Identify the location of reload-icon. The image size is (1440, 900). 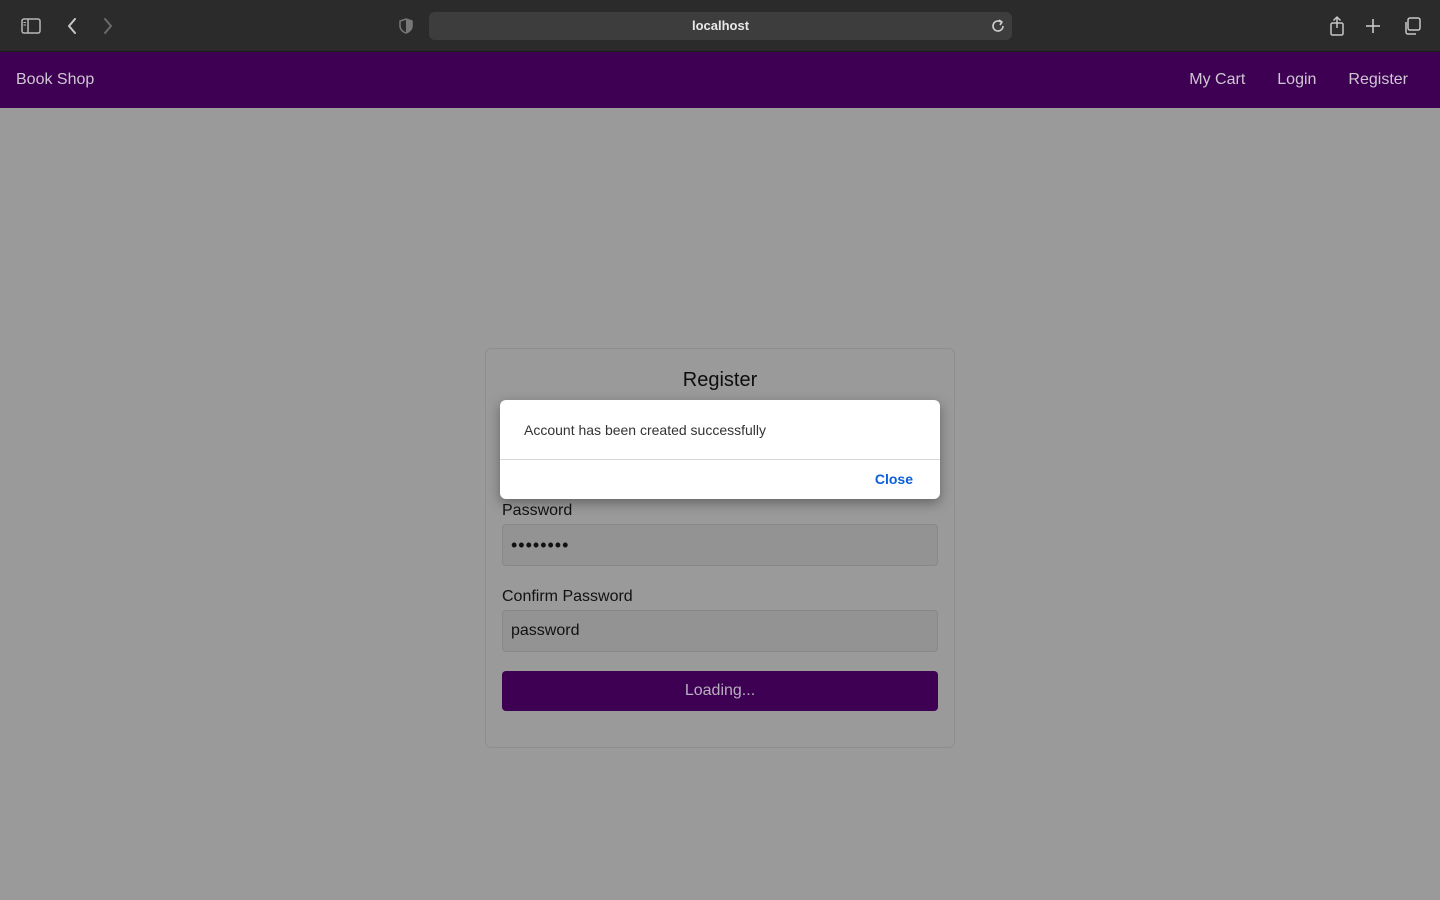
(998, 26).